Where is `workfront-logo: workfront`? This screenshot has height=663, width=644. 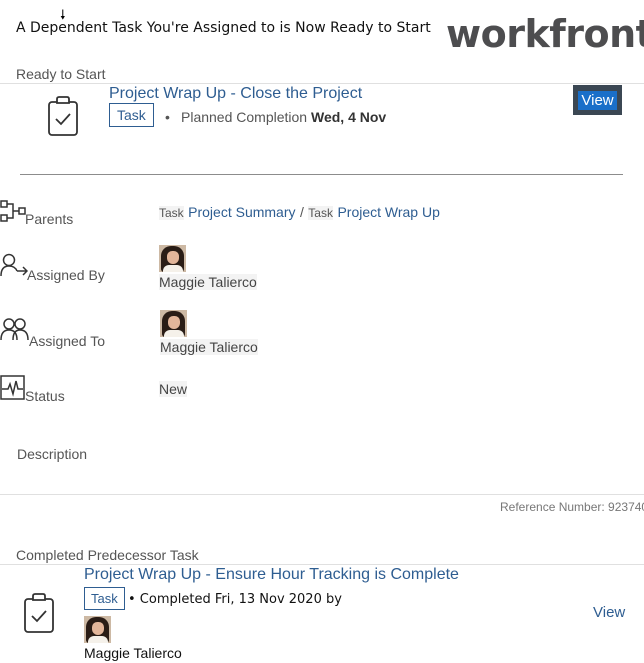
workfront-logo: workfront is located at coordinates (545, 34).